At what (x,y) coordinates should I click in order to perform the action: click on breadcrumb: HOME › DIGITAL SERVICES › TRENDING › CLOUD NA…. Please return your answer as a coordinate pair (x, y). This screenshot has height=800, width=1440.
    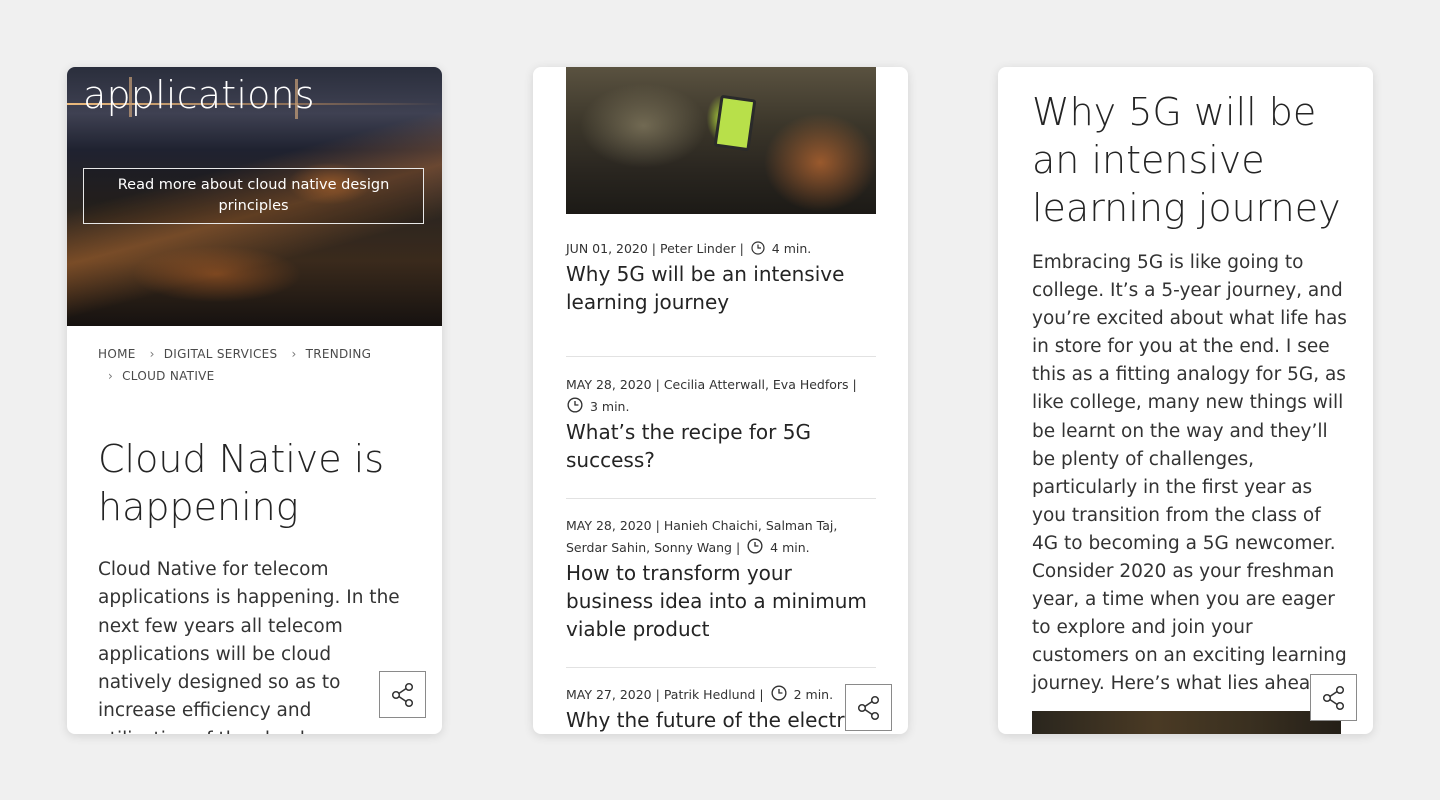
    Looking at the image, I should click on (258, 365).